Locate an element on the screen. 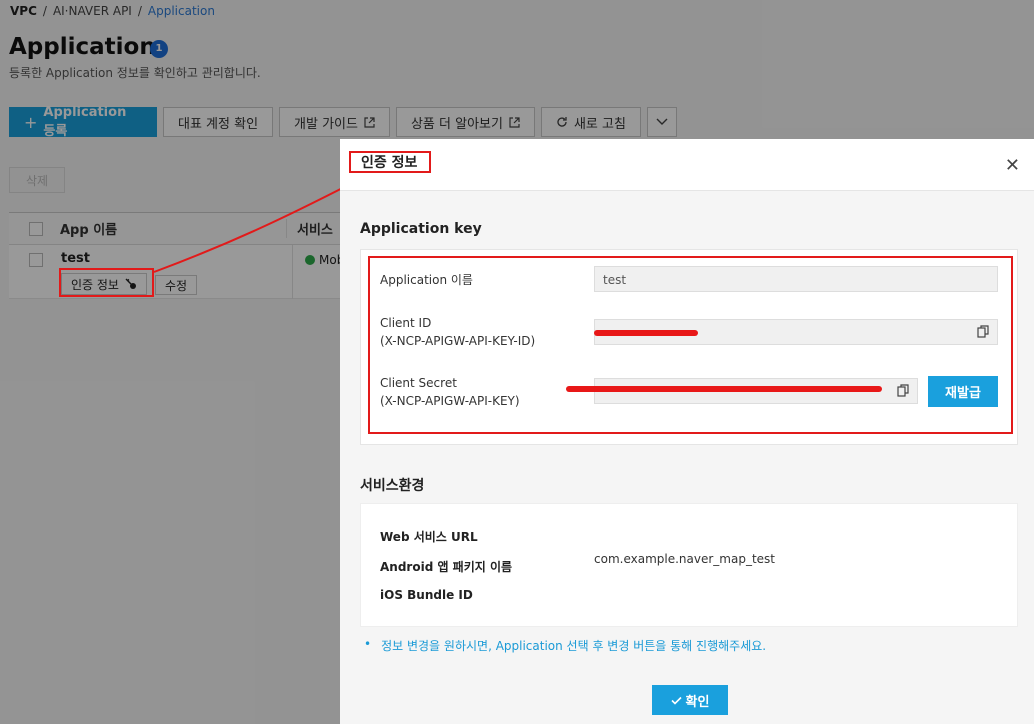 This screenshot has width=1034, height=724. close-icon: ✕ is located at coordinates (1012, 165).